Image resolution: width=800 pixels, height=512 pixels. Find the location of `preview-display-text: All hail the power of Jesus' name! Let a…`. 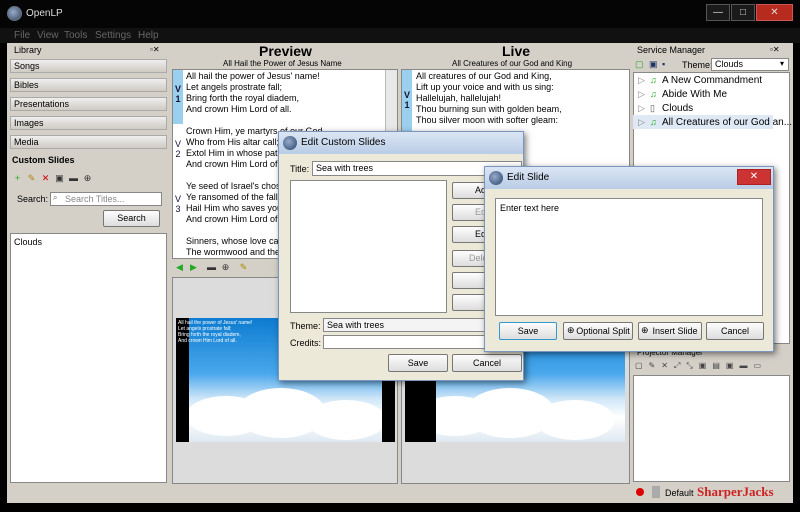

preview-display-text: All hail the power of Jesus' name! Let a… is located at coordinates (215, 332).